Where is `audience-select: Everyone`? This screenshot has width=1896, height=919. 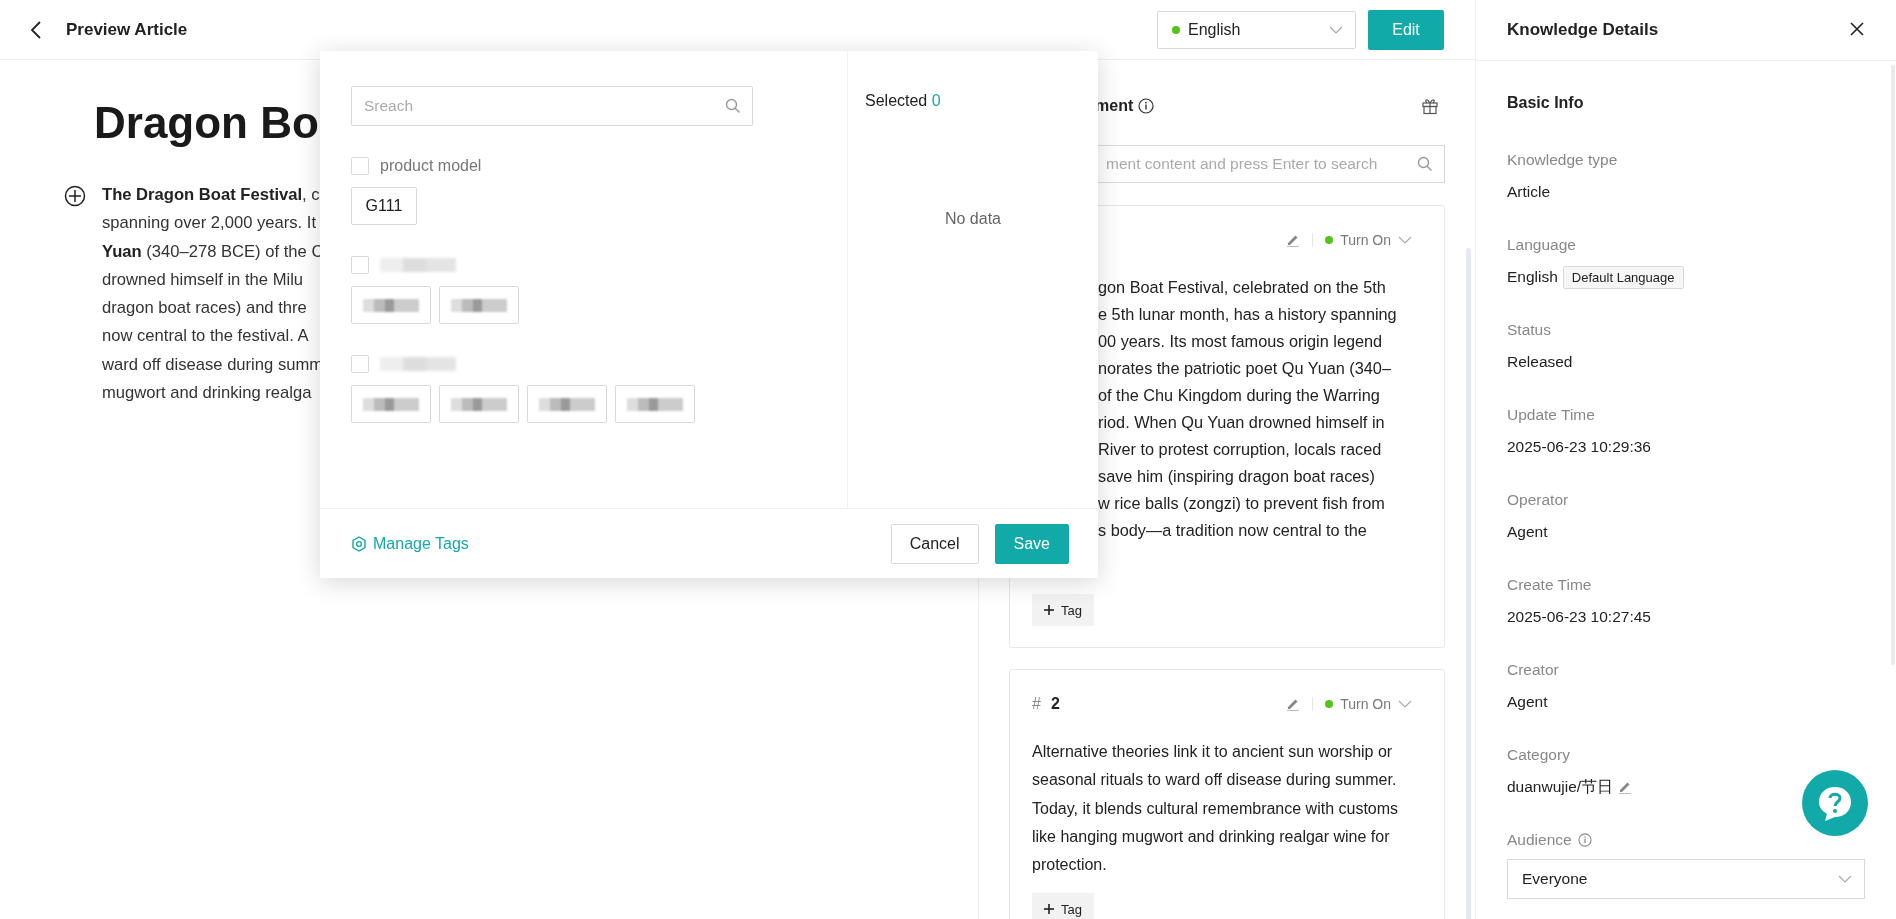 audience-select: Everyone is located at coordinates (1686, 879).